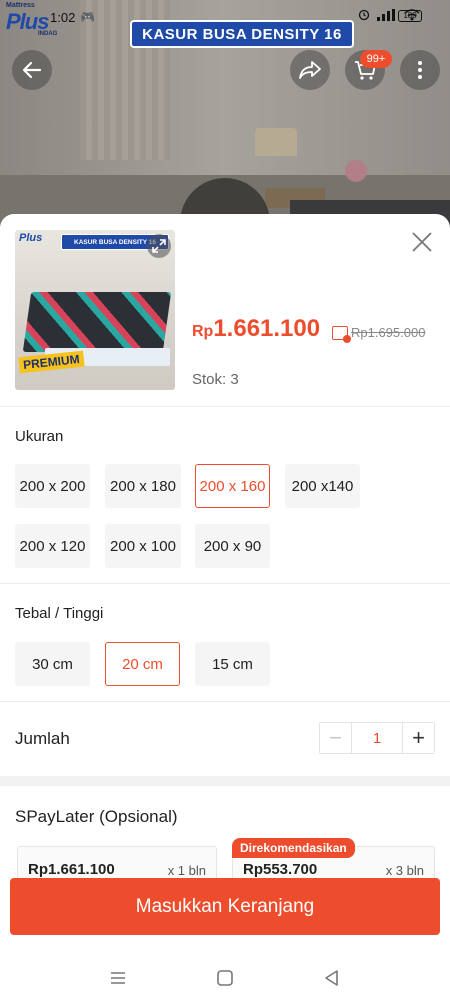 The image size is (450, 1000). What do you see at coordinates (186, 870) in the screenshot?
I see `plan-tenor: x 1 bln` at bounding box center [186, 870].